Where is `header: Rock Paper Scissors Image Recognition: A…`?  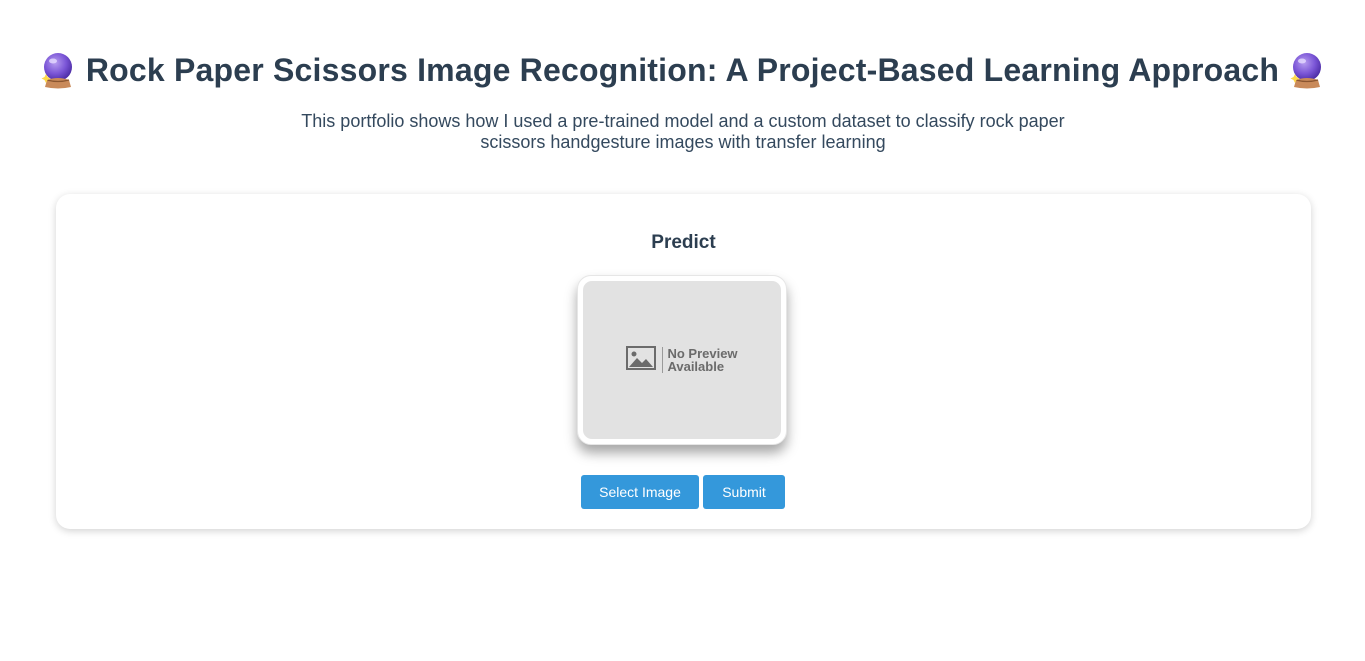
header: Rock Paper Scissors Image Recognition: A… is located at coordinates (682, 70).